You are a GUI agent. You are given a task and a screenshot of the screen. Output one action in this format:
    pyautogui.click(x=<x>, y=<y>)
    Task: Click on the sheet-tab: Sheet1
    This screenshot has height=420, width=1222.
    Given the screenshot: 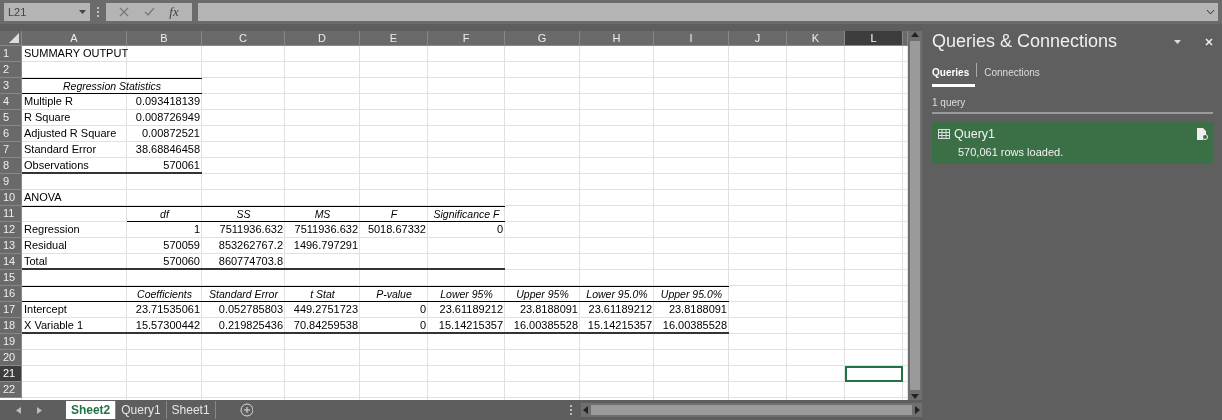 What is the action you would take?
    pyautogui.click(x=191, y=410)
    